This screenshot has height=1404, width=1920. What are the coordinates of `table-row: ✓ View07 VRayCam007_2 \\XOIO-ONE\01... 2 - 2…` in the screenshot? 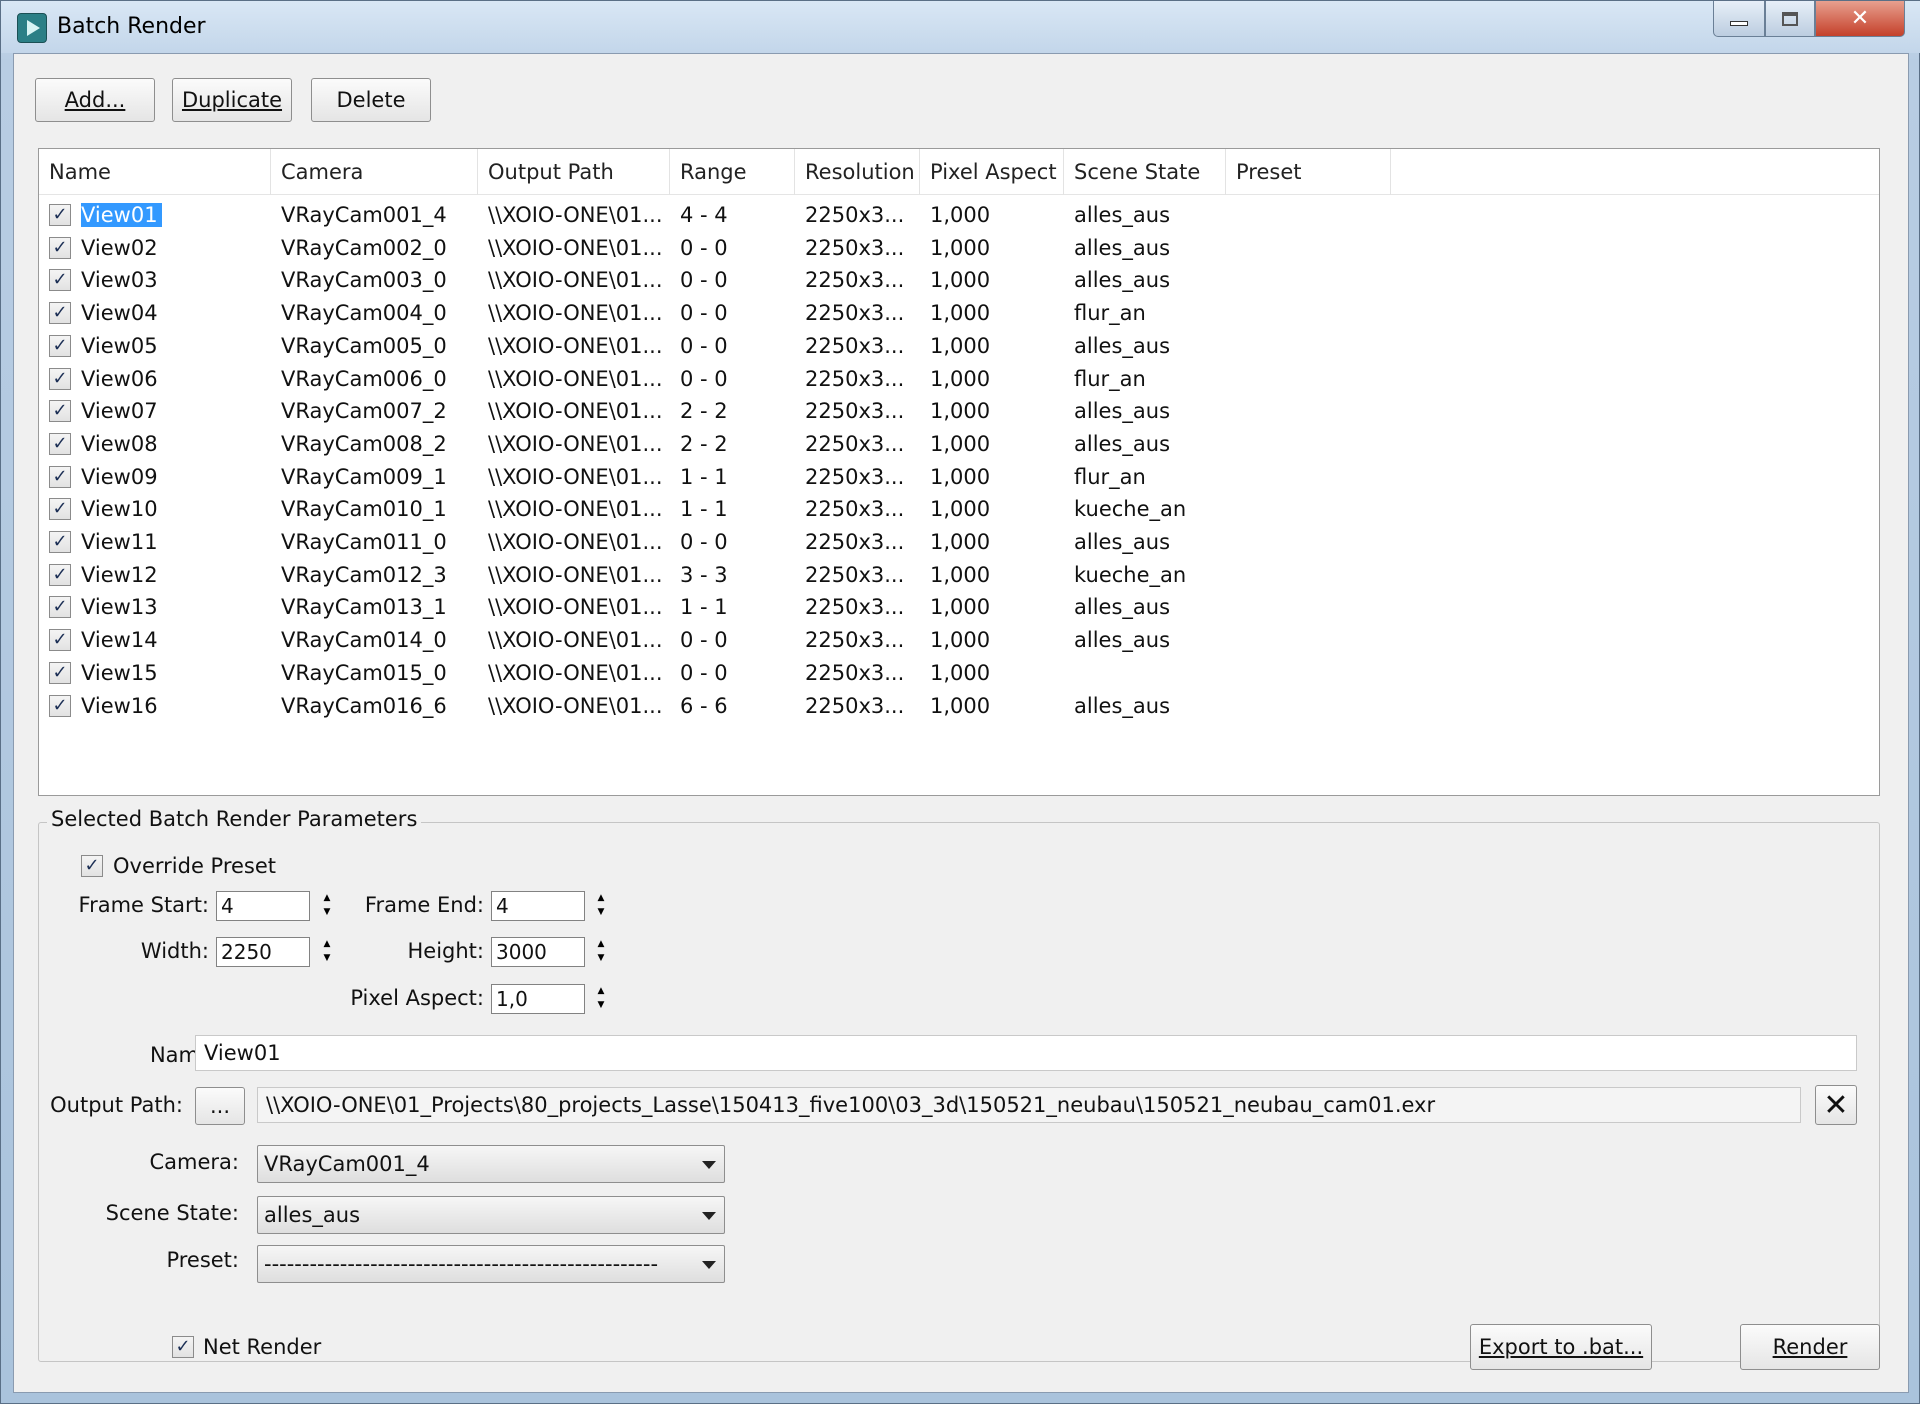 It's located at (959, 411).